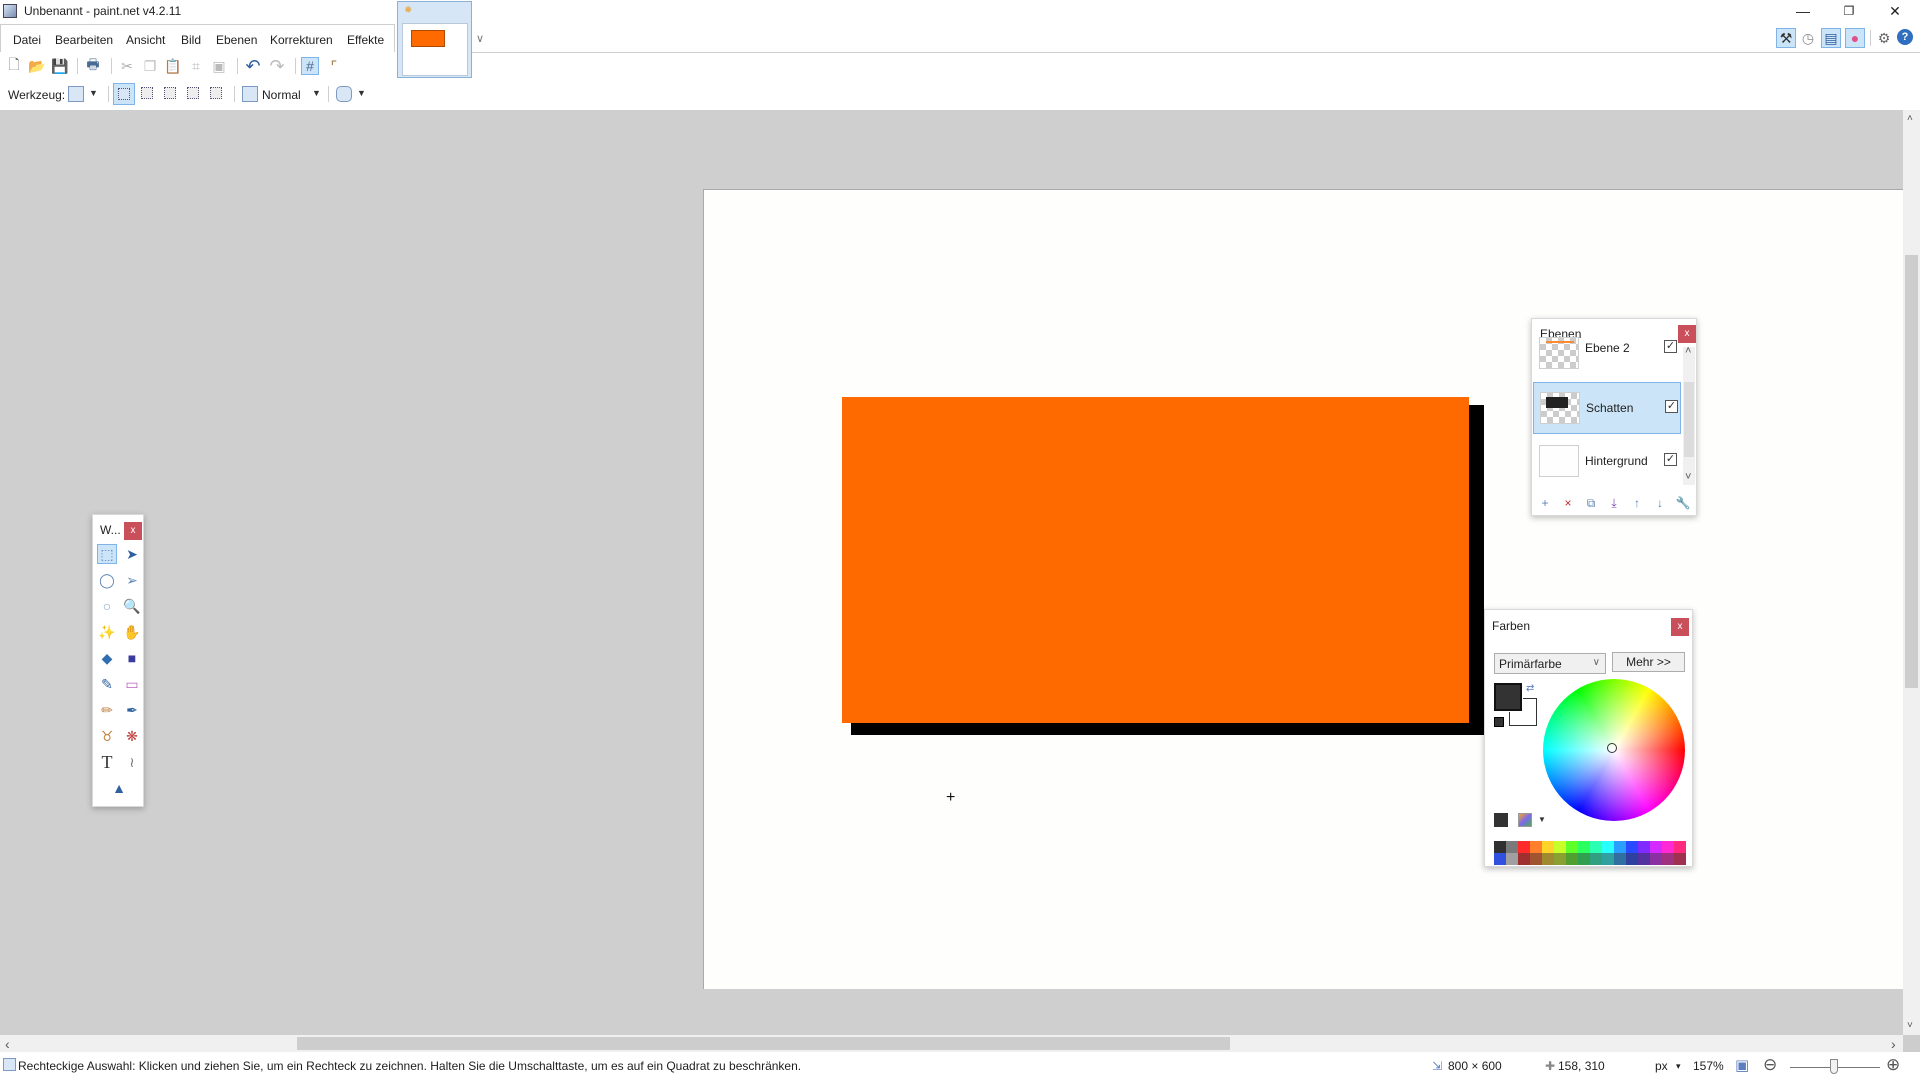 The image size is (1920, 1080). What do you see at coordinates (132, 580) in the screenshot?
I see `tool-move-selection: ➢` at bounding box center [132, 580].